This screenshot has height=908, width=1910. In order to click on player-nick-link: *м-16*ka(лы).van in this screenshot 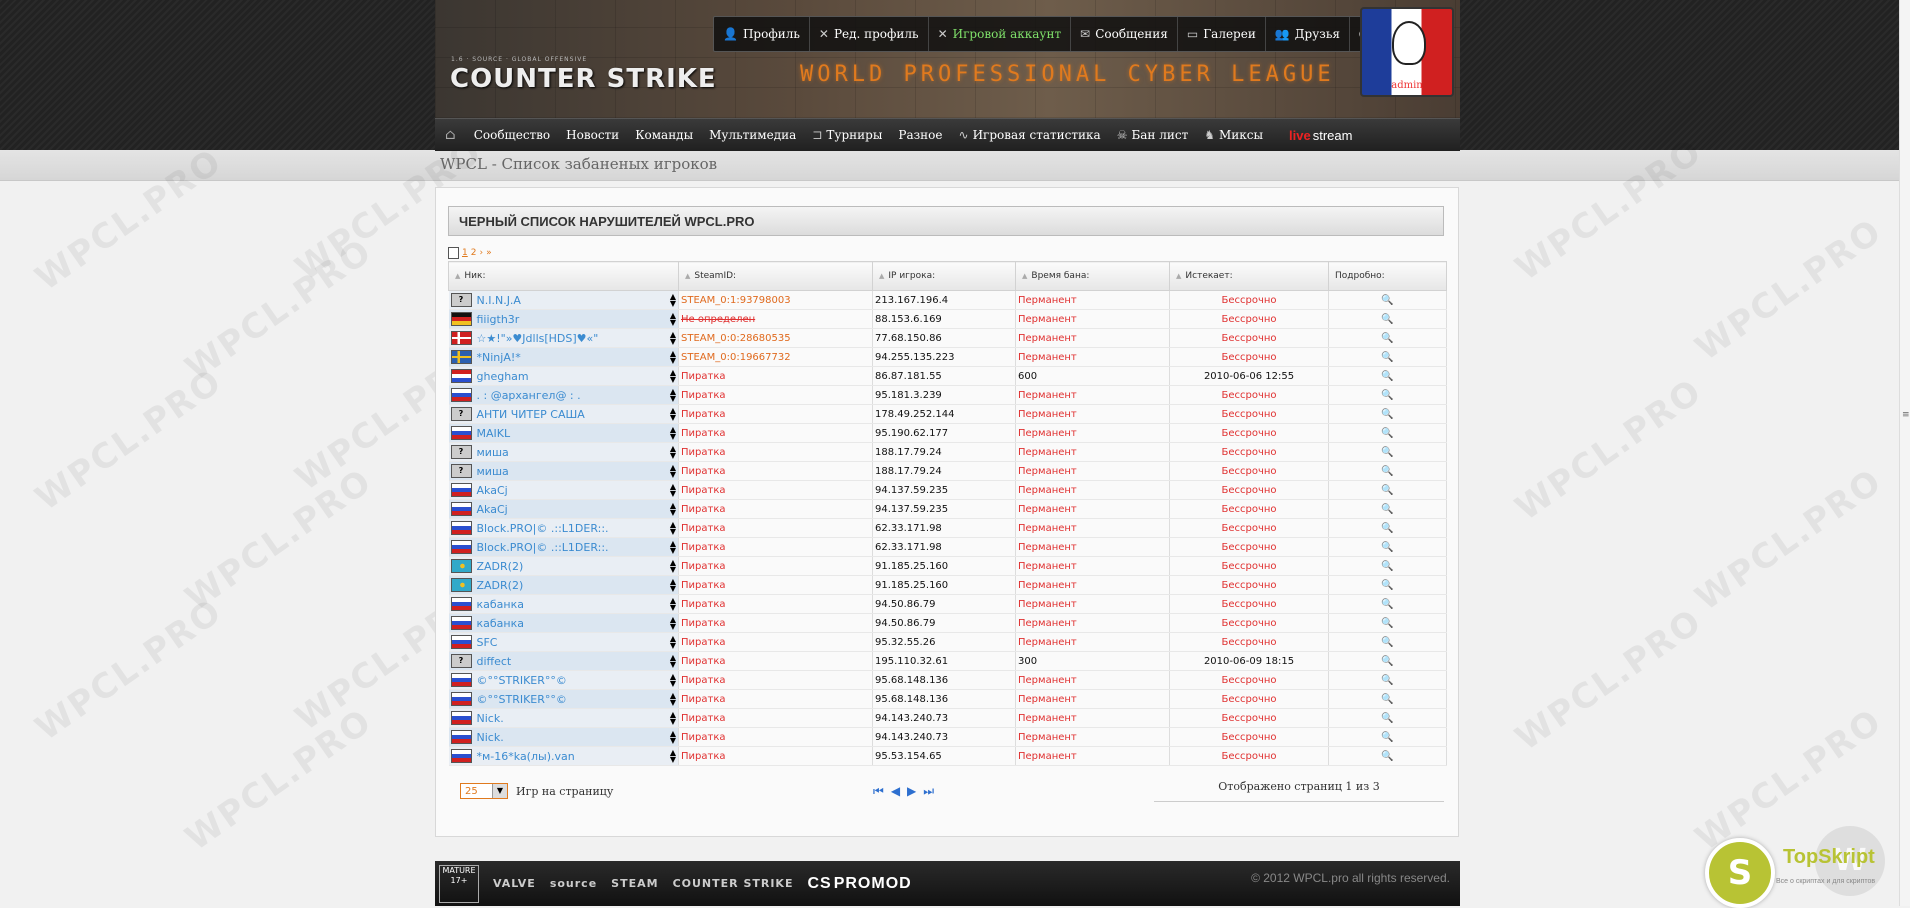, I will do `click(526, 756)`.